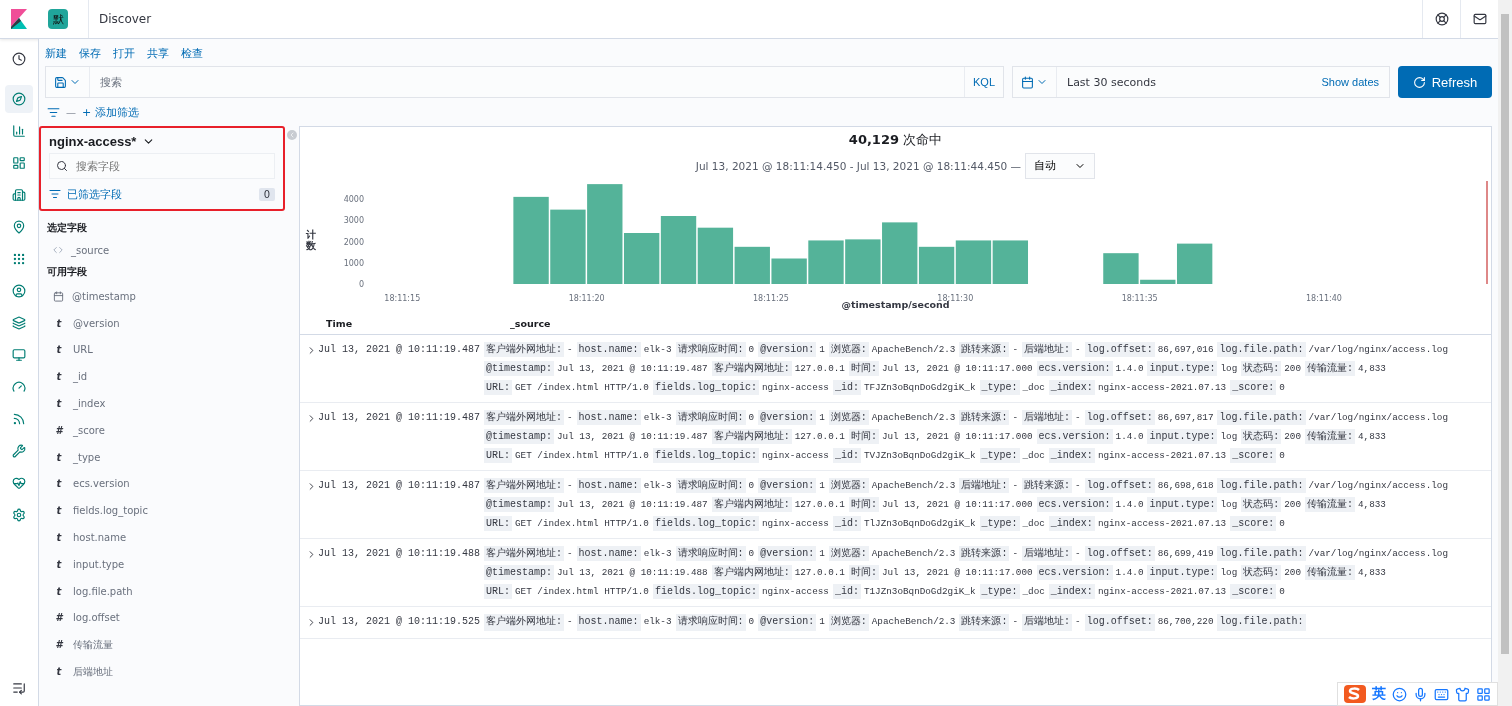 This screenshot has width=1512, height=706. What do you see at coordinates (1060, 166) in the screenshot?
I see `interval-select: 自动` at bounding box center [1060, 166].